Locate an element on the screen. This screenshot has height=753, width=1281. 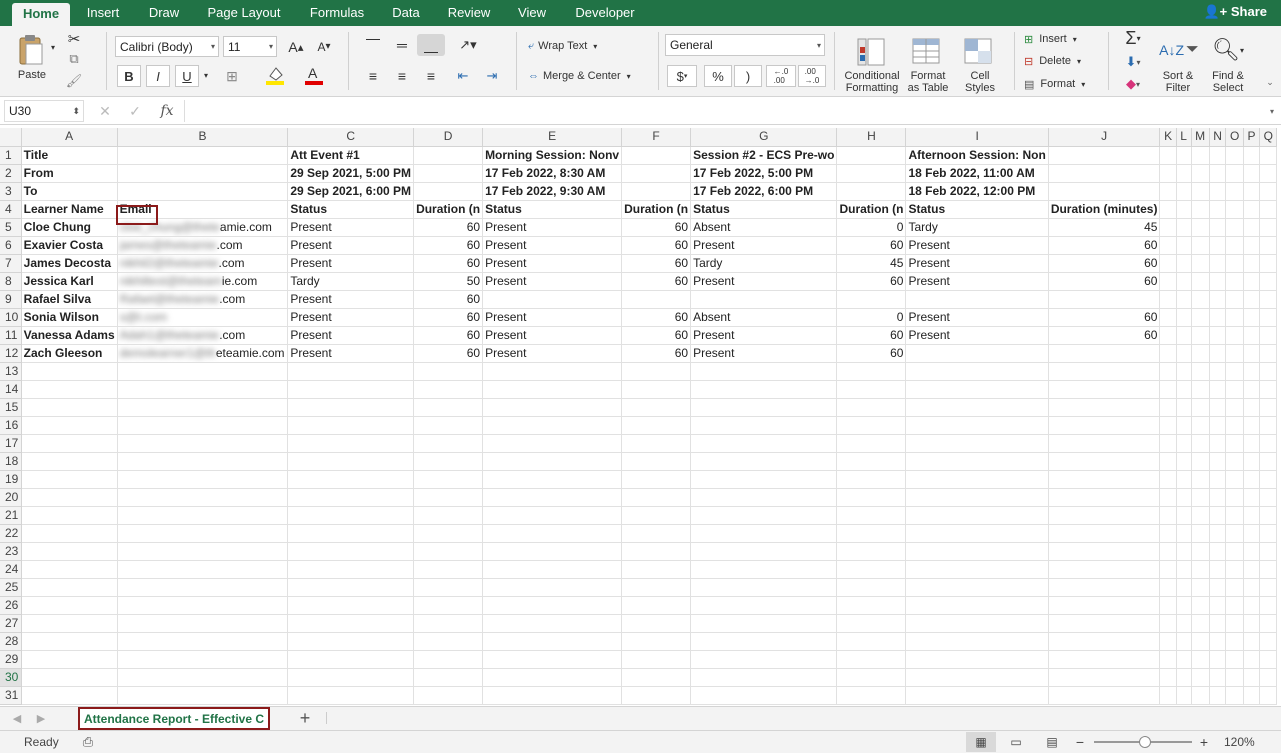
macro-record-icon: ⎙ is located at coordinates (88, 742).